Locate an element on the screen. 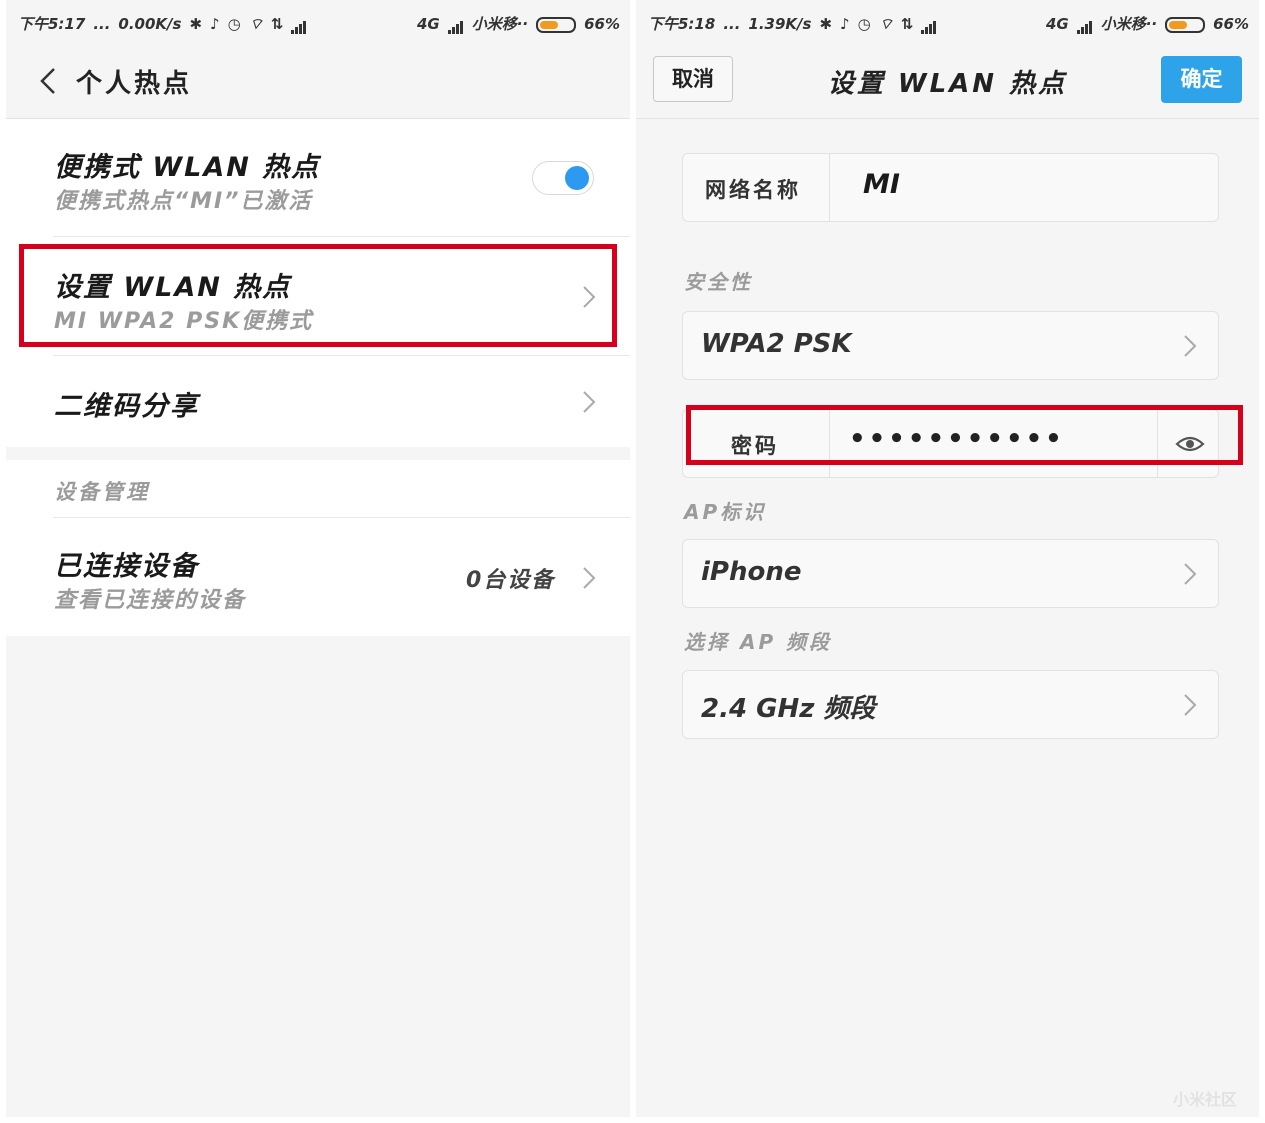  status-bar: 下午5:17... 0.00K/s ✱ ♪ ◷ ⌔ ⇅ 4G 小米移·· 66% is located at coordinates (318, 22).